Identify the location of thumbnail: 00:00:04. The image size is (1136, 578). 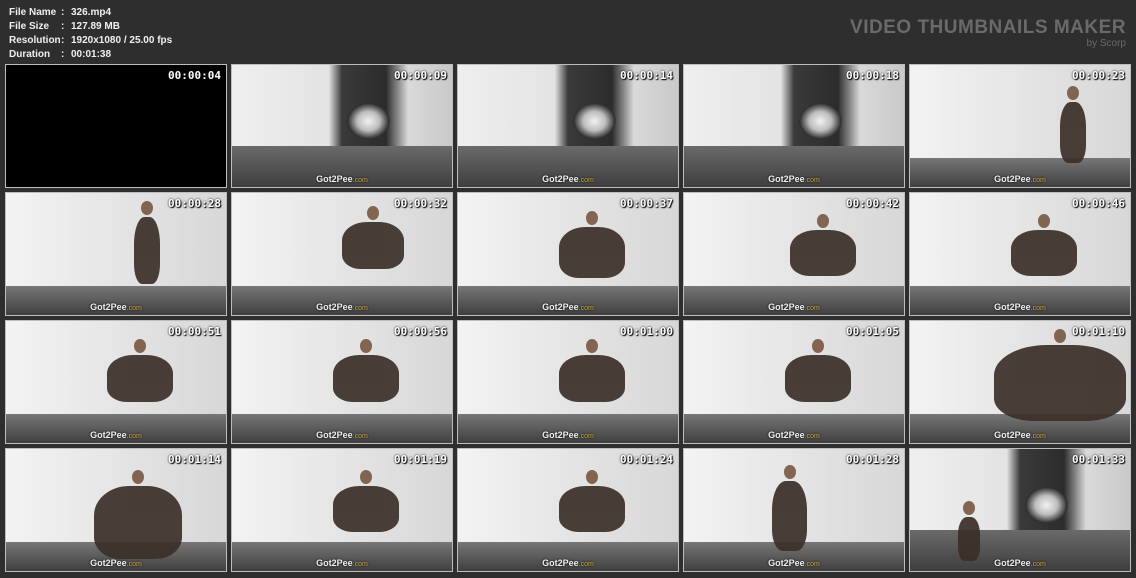
(116, 126).